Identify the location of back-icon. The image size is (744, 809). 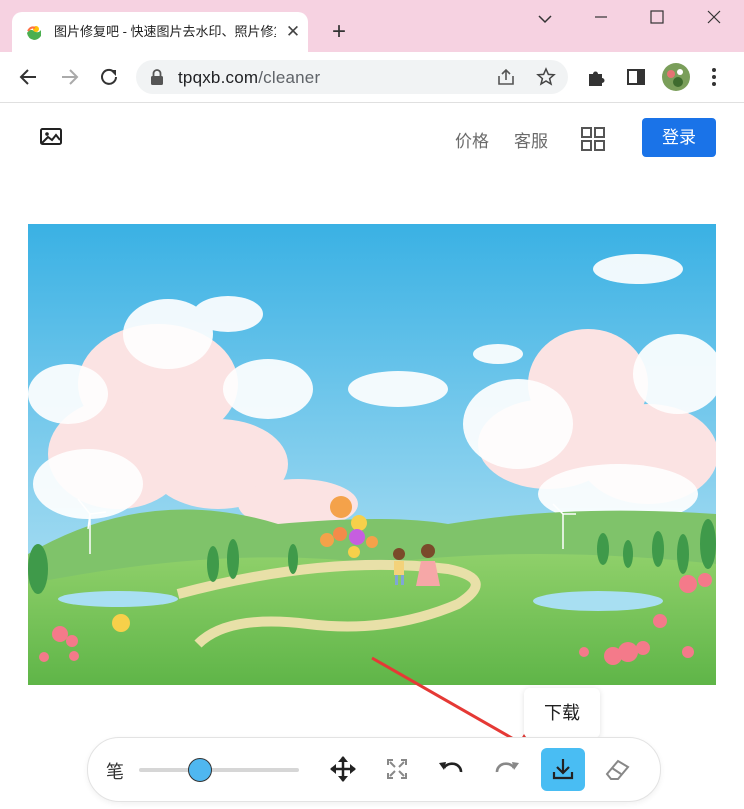
(29, 77).